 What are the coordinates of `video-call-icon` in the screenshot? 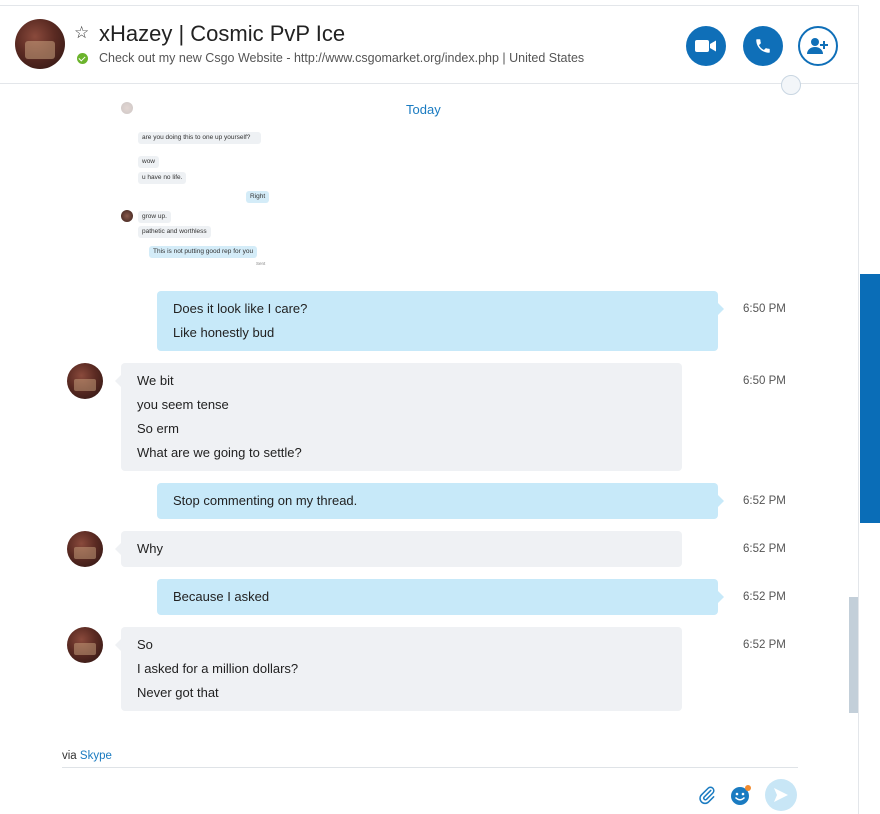 It's located at (705, 46).